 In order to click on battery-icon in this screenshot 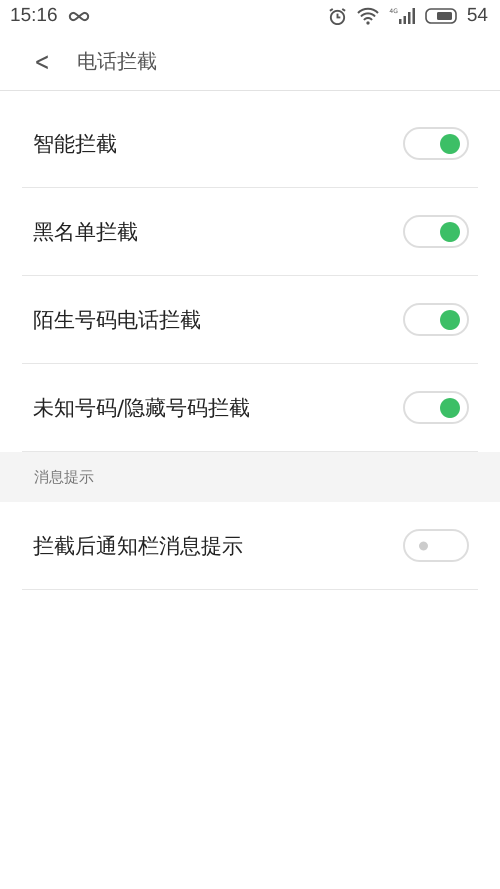, I will do `click(440, 16)`.